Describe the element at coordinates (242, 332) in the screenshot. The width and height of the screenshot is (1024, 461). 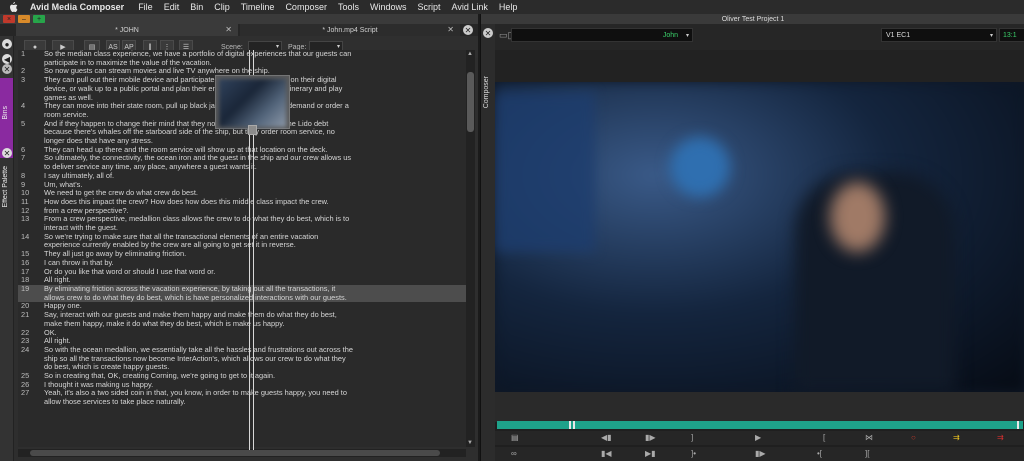
I see `script-line: 22 OK.` at that location.